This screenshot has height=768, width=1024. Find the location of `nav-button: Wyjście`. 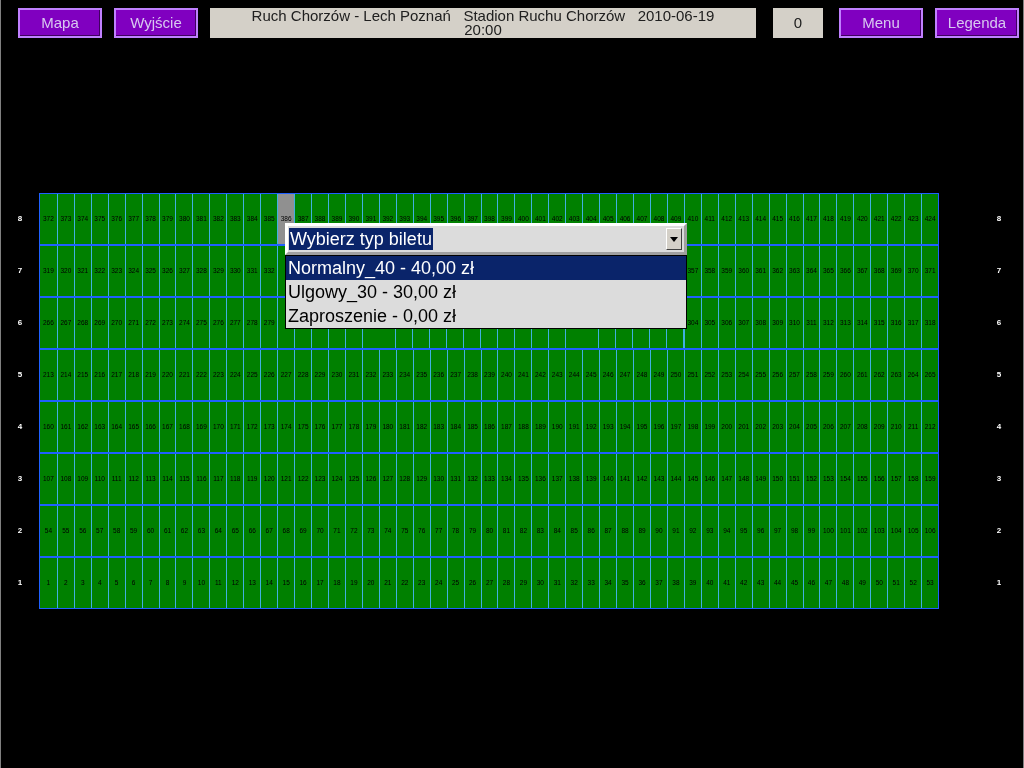

nav-button: Wyjście is located at coordinates (156, 23).